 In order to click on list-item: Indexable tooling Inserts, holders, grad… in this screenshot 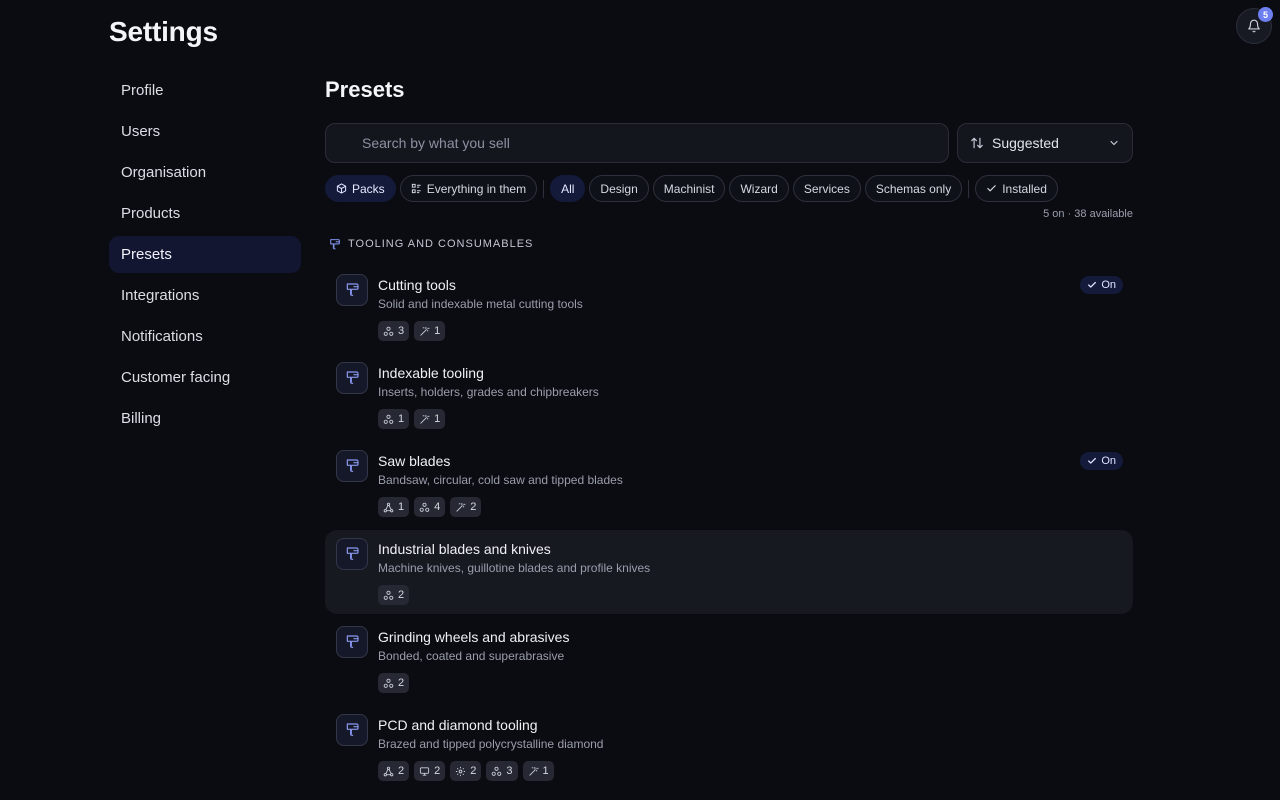, I will do `click(729, 396)`.